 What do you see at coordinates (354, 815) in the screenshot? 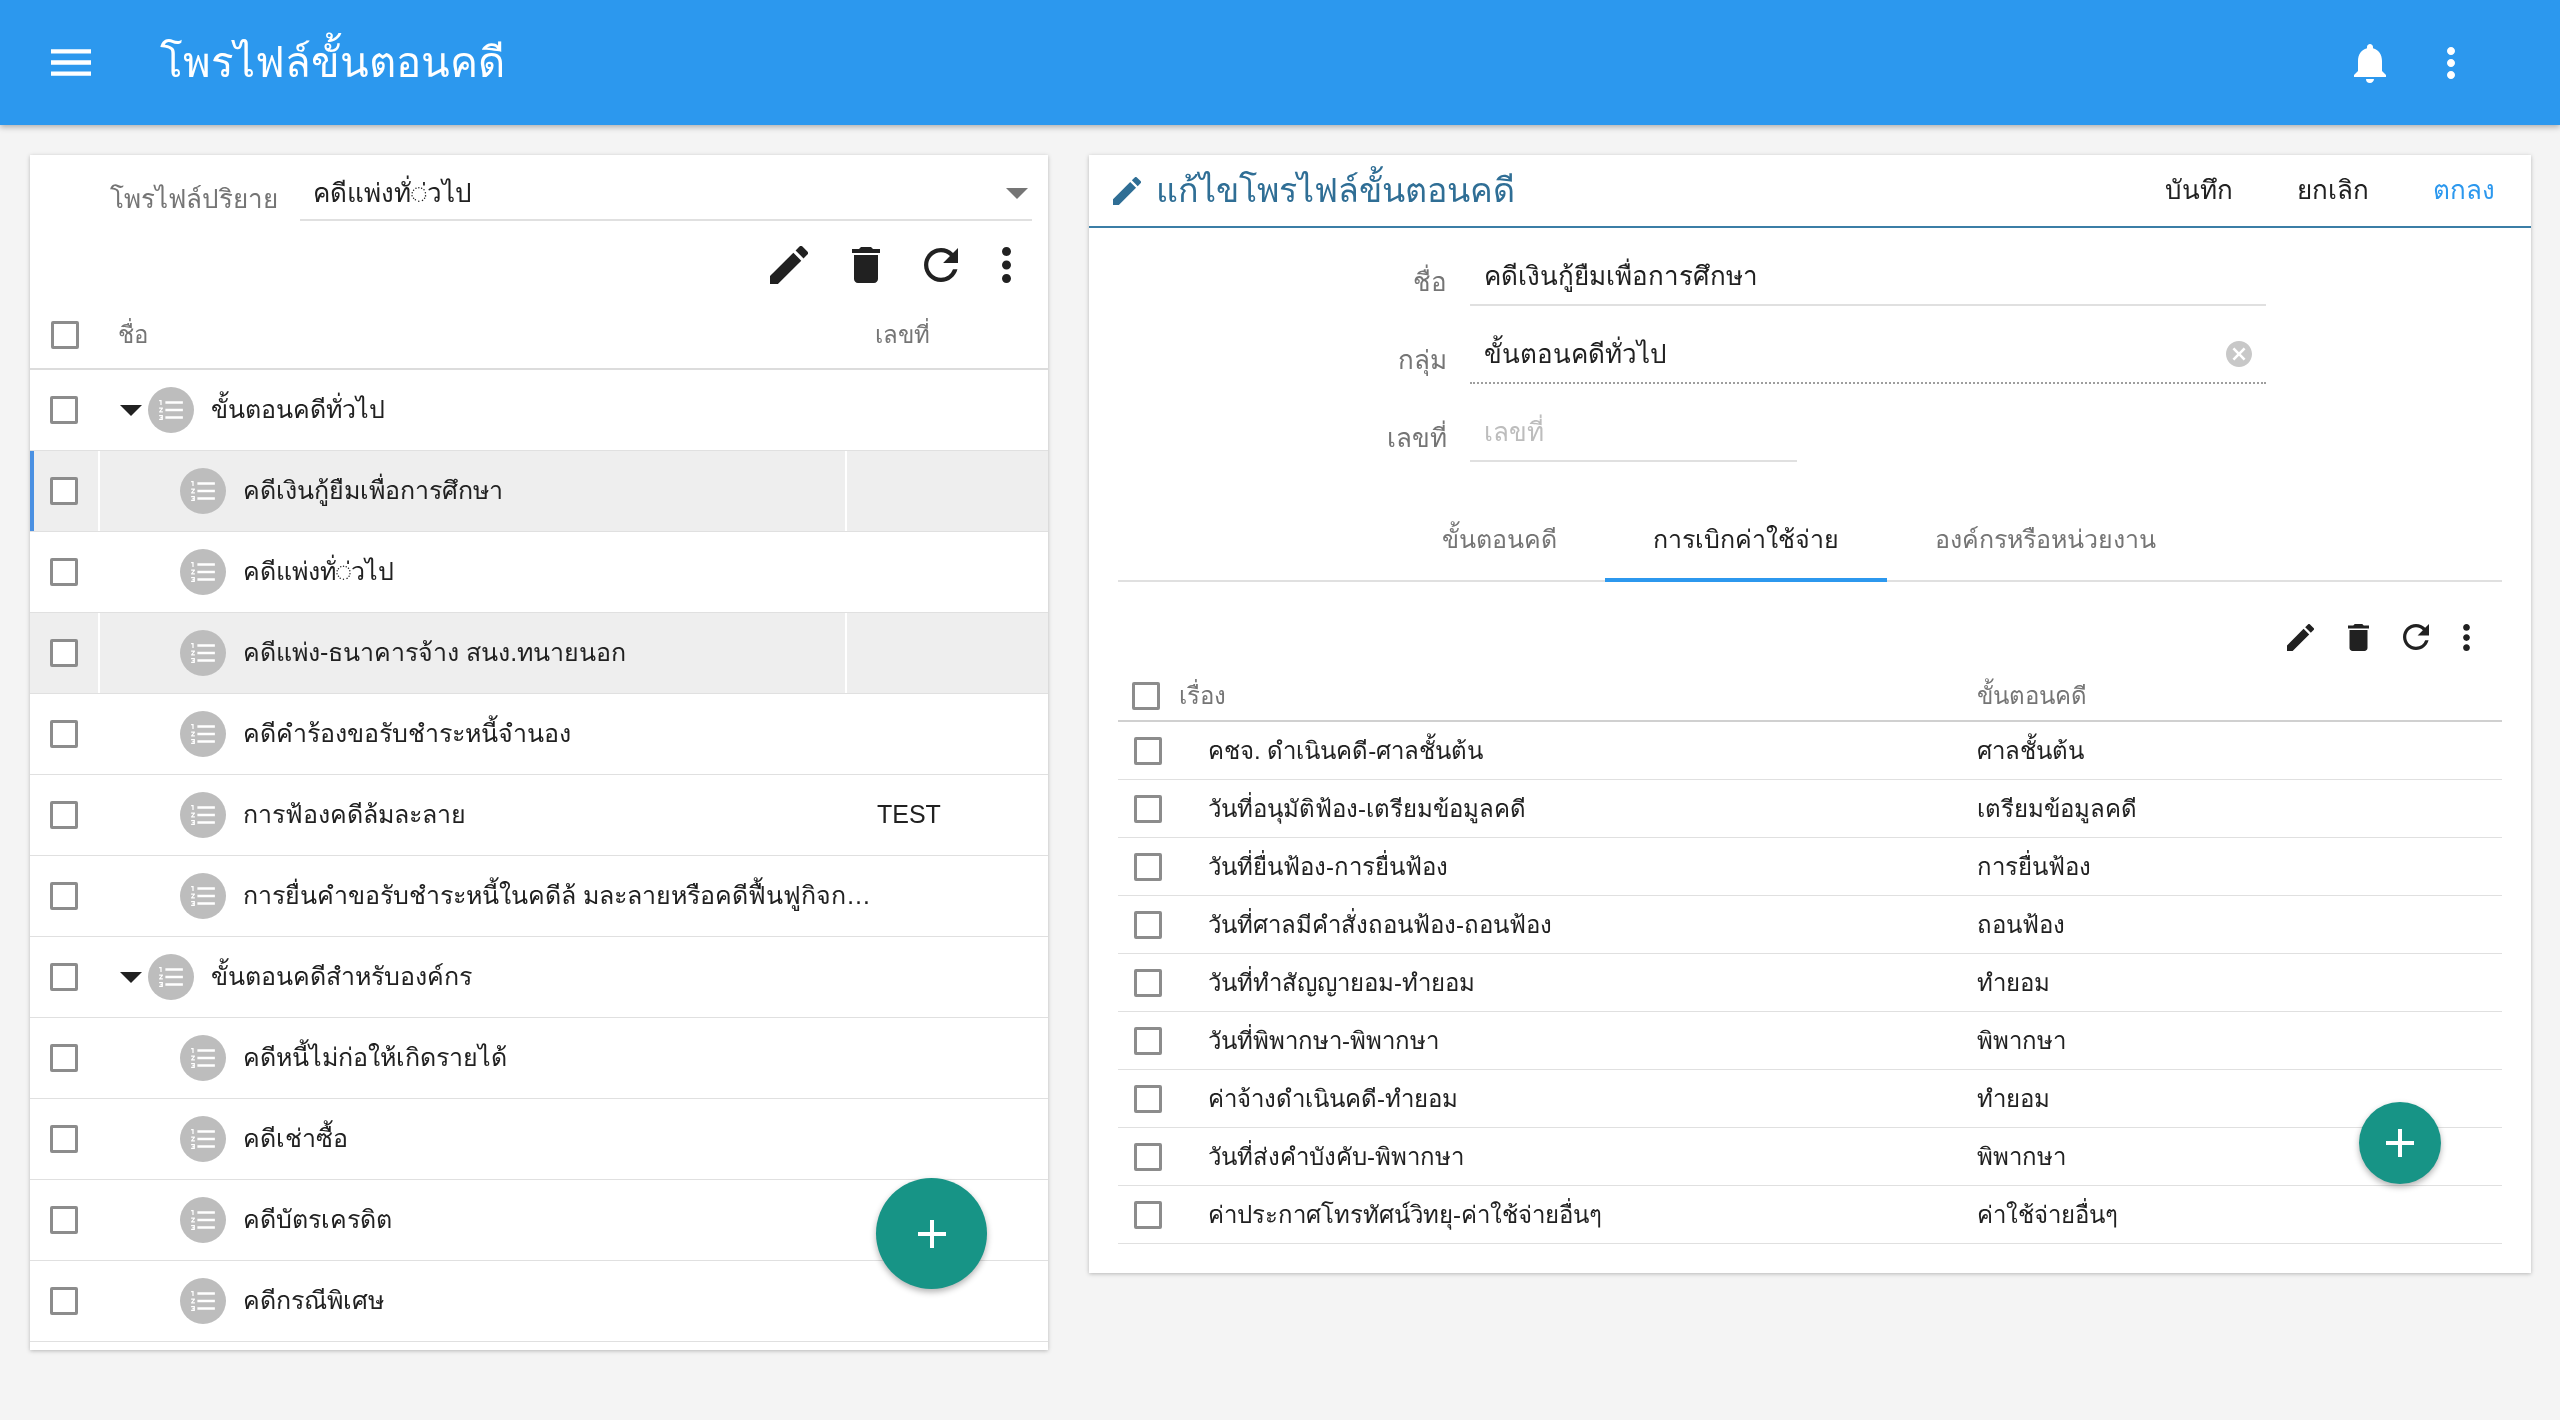
I see `item-name: การฟ้องคดีล้มละลาย` at bounding box center [354, 815].